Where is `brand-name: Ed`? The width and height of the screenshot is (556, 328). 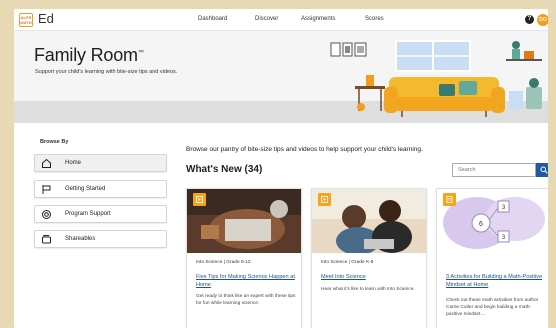 brand-name: Ed is located at coordinates (46, 18).